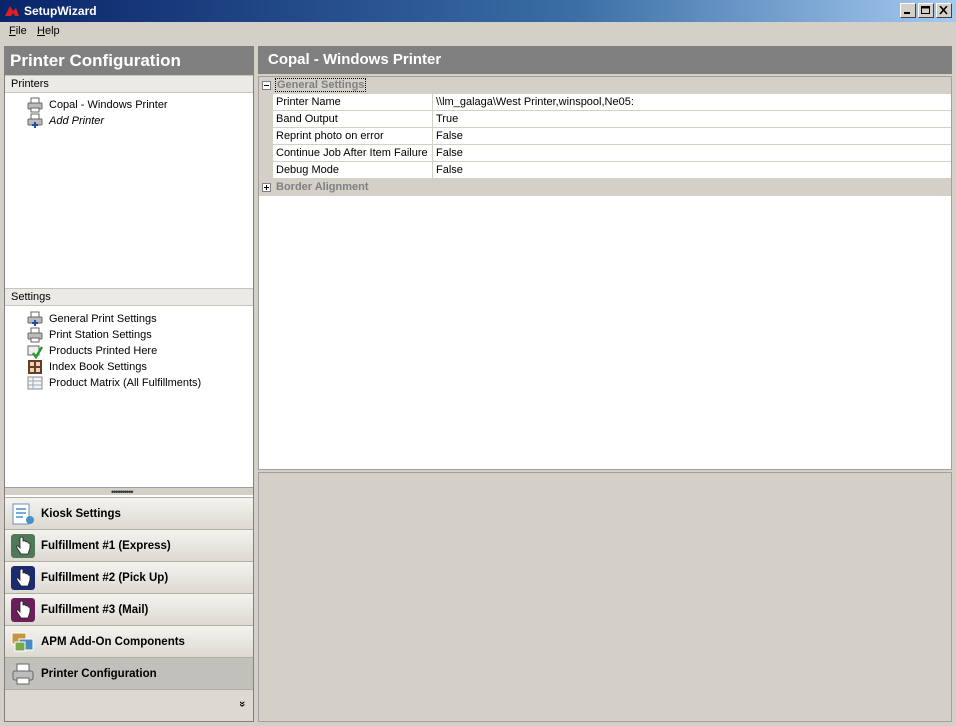 The width and height of the screenshot is (956, 726). Describe the element at coordinates (92, 319) in the screenshot. I see `tree-item-general-print-settings: General Print Settings` at that location.